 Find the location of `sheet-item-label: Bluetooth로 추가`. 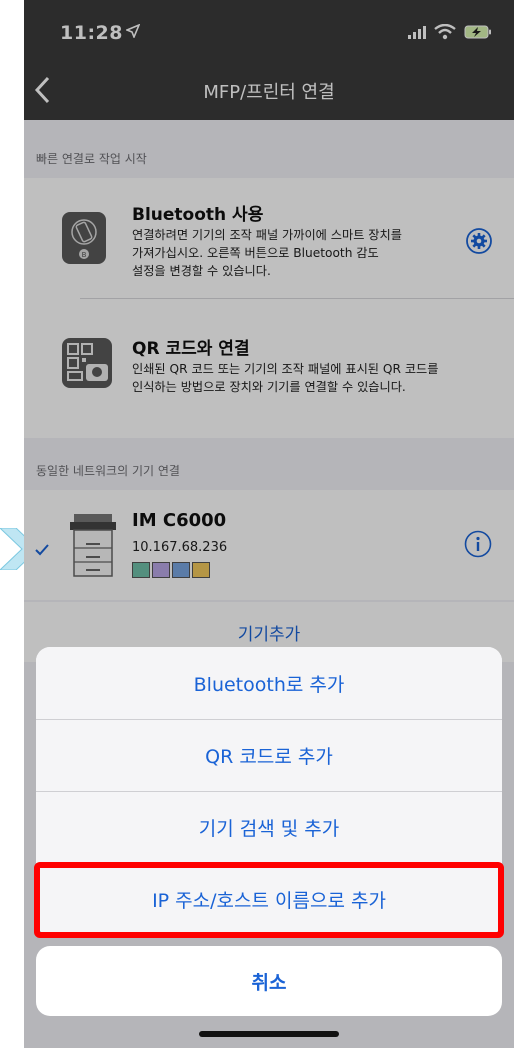

sheet-item-label: Bluetooth로 추가 is located at coordinates (269, 684).